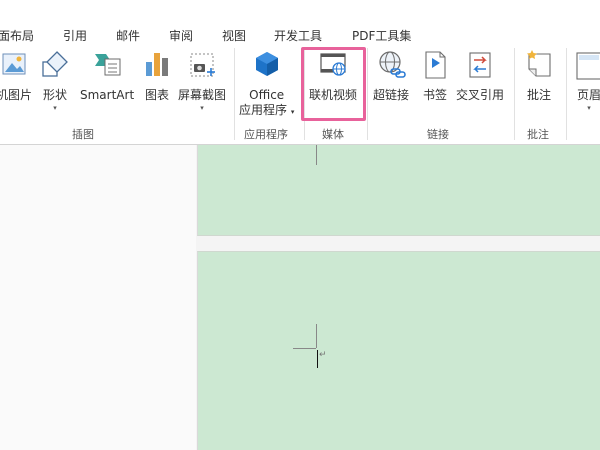 The width and height of the screenshot is (600, 450). What do you see at coordinates (588, 95) in the screenshot?
I see `header-label: 页眉` at bounding box center [588, 95].